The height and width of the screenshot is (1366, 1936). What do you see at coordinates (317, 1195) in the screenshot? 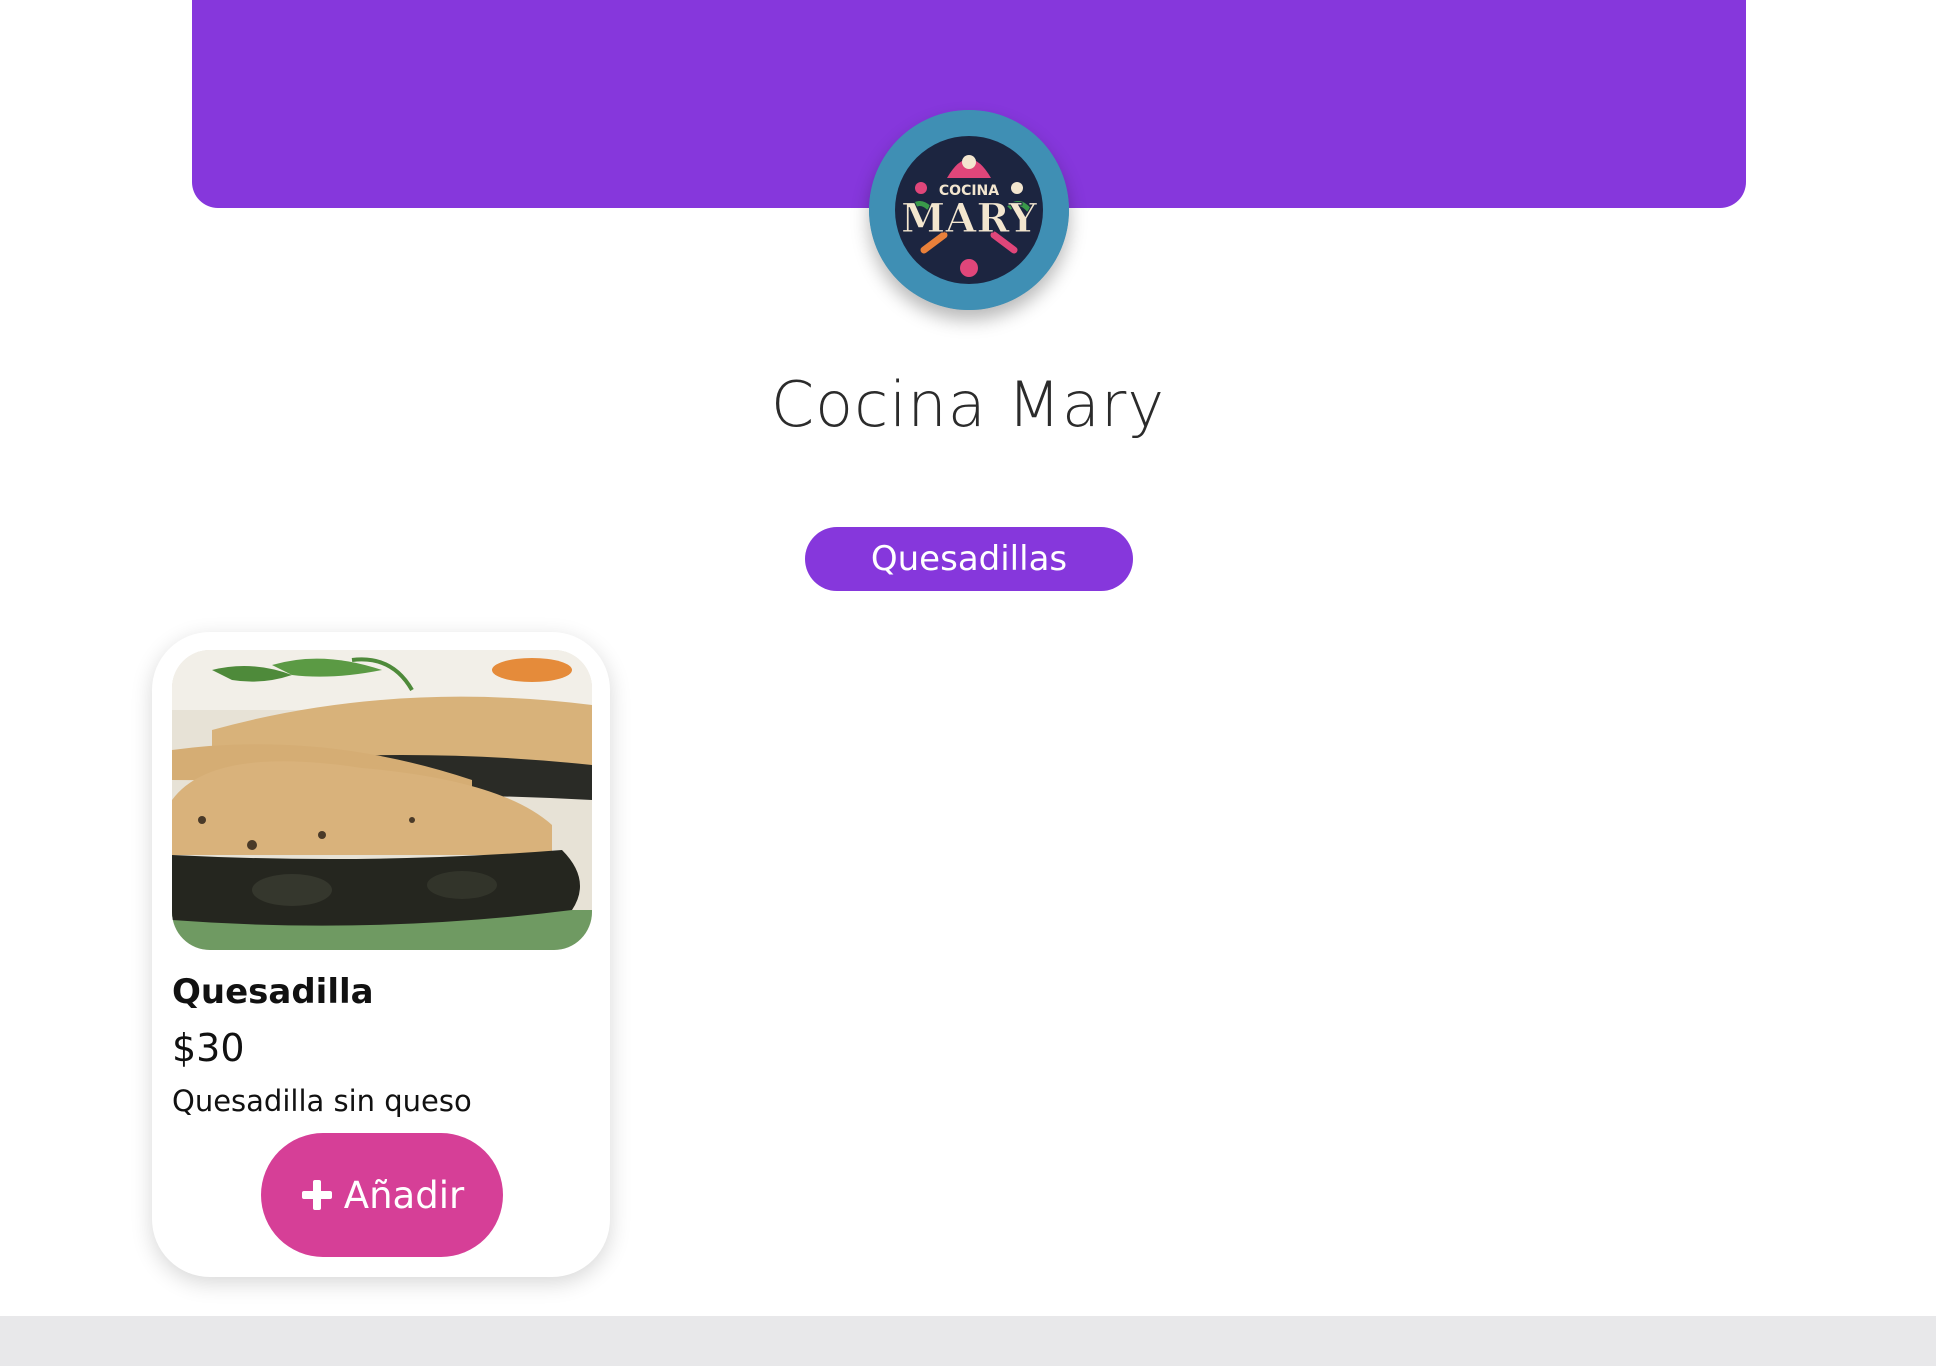
I see `plus-icon` at bounding box center [317, 1195].